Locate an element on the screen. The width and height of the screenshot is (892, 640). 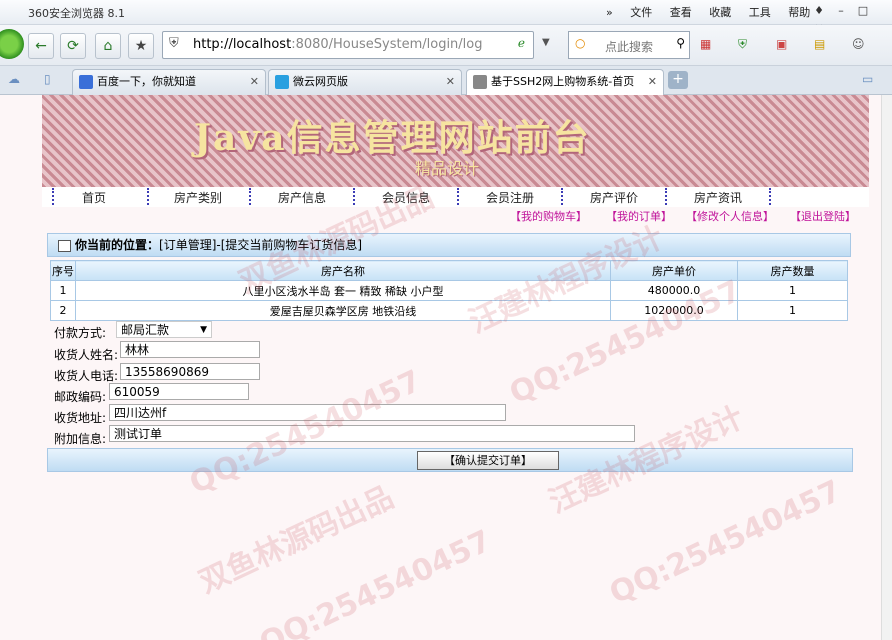
nav-house-review: 房产评价 is located at coordinates (614, 197).